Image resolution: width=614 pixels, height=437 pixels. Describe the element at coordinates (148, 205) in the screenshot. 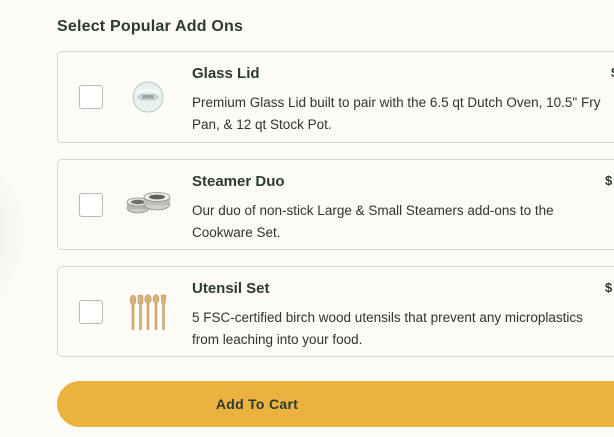

I see `steamer-duo-icon` at that location.